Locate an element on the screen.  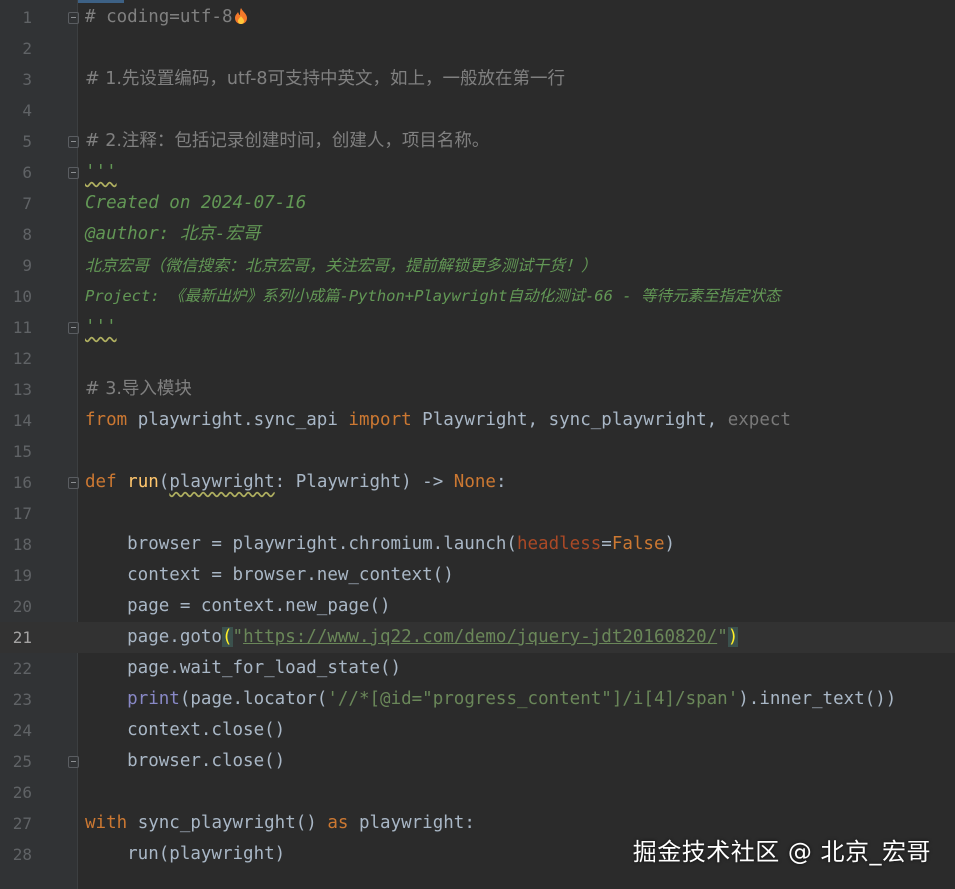
unused-import: expect is located at coordinates (759, 420).